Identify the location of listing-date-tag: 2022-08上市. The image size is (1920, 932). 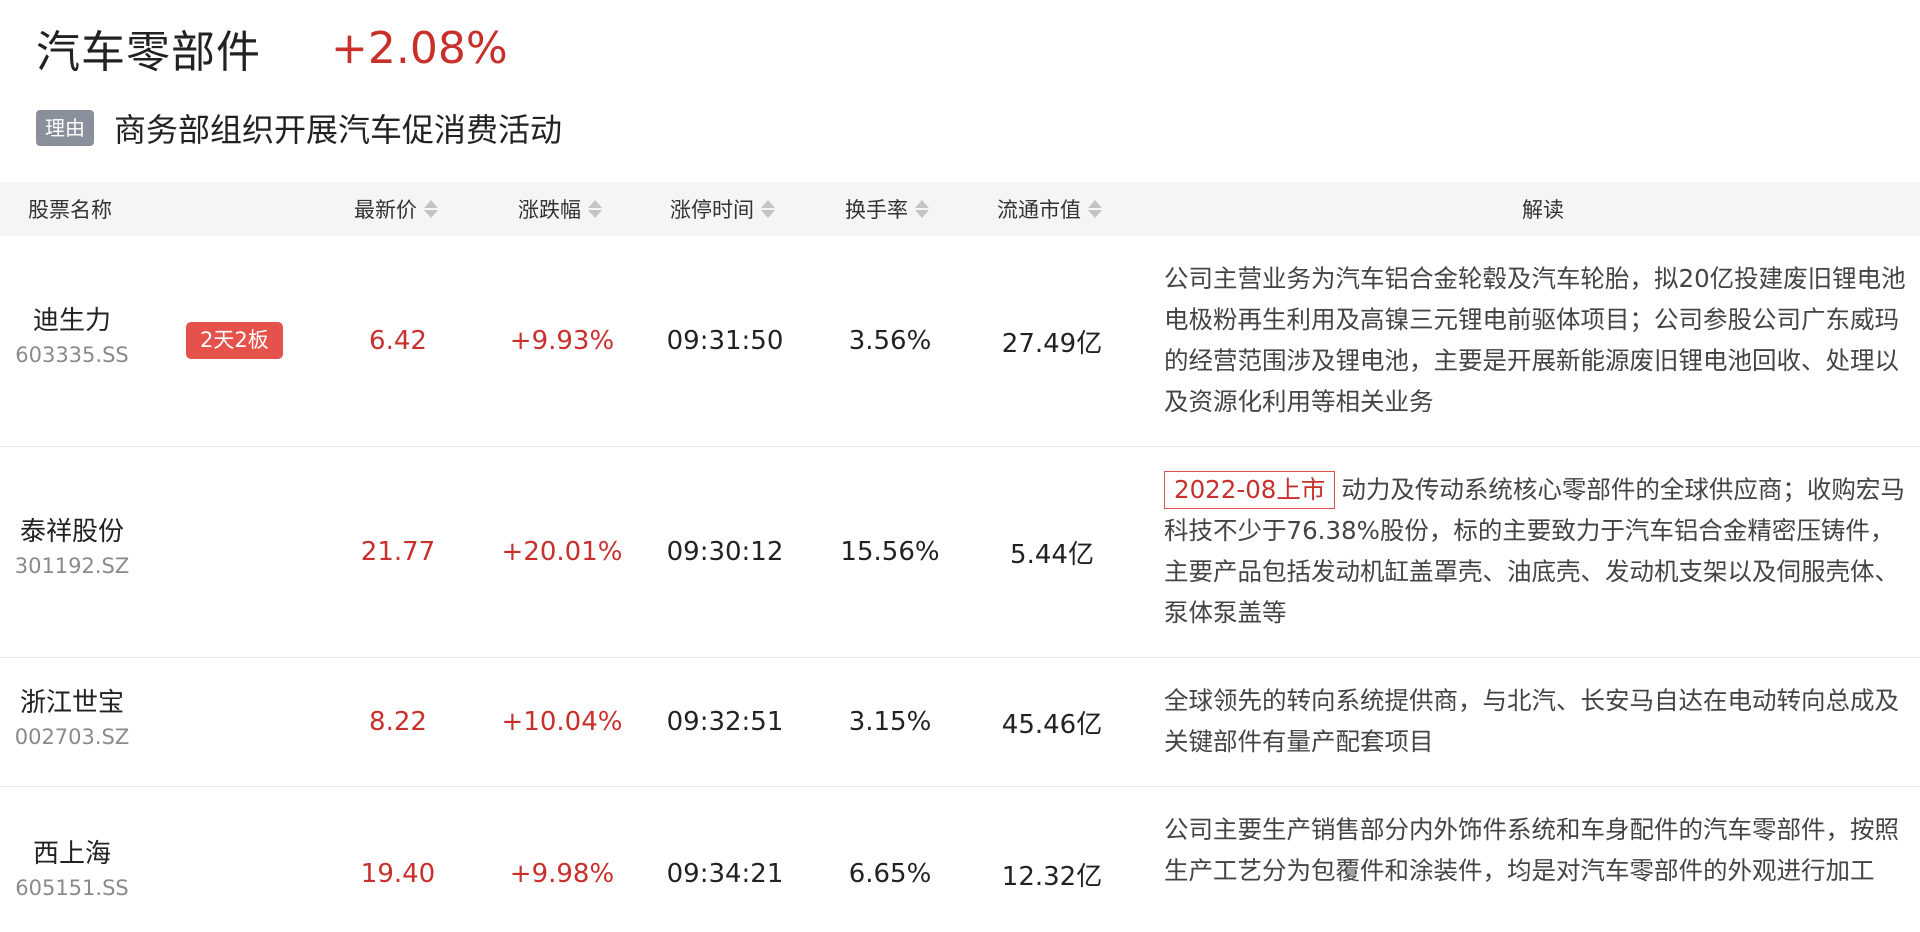
(1250, 490).